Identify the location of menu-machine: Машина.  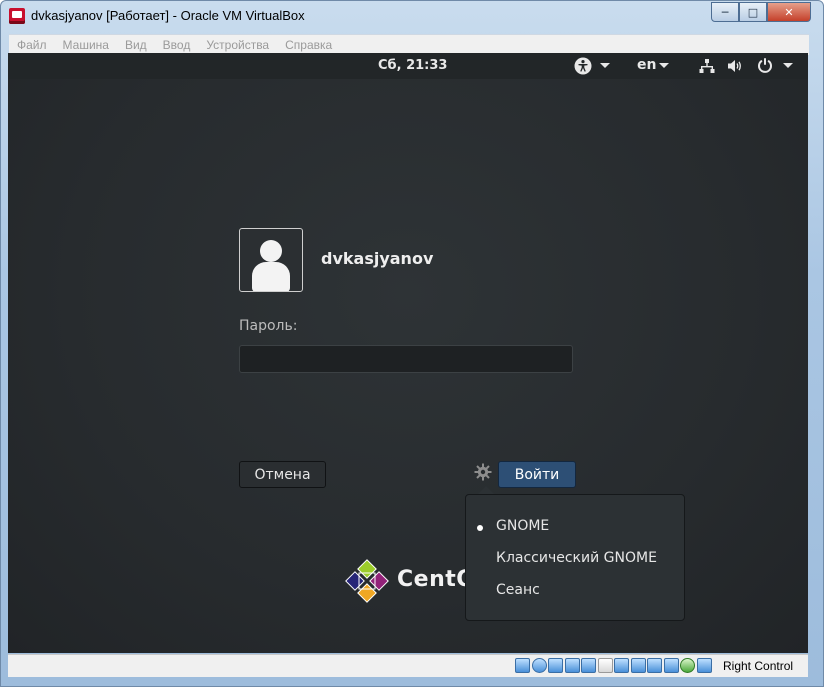
(86, 45).